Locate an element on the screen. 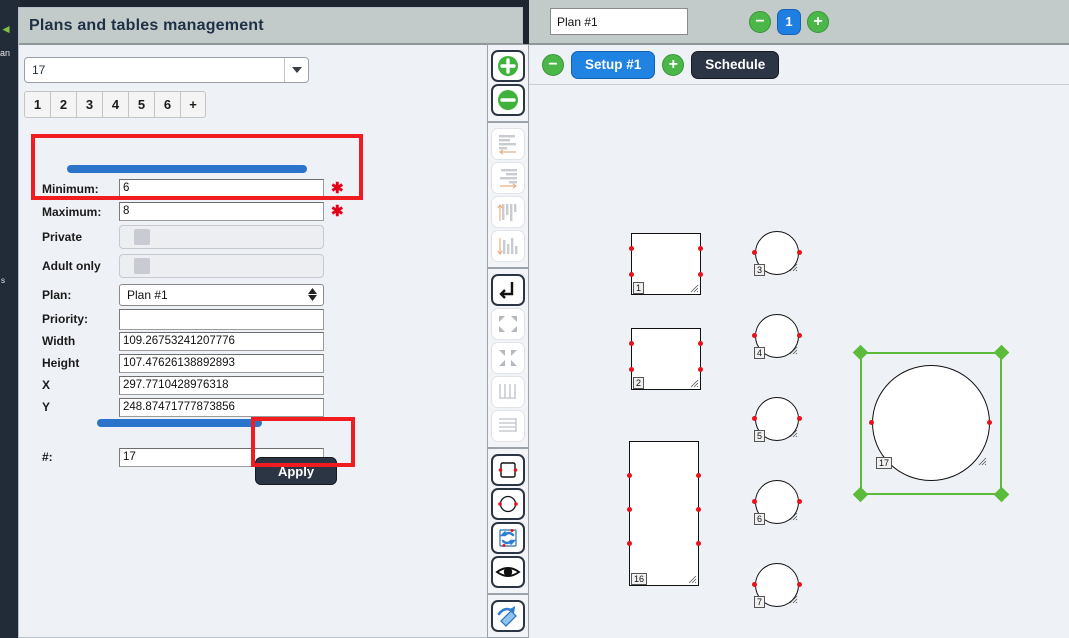  table-6: 6 is located at coordinates (777, 502).